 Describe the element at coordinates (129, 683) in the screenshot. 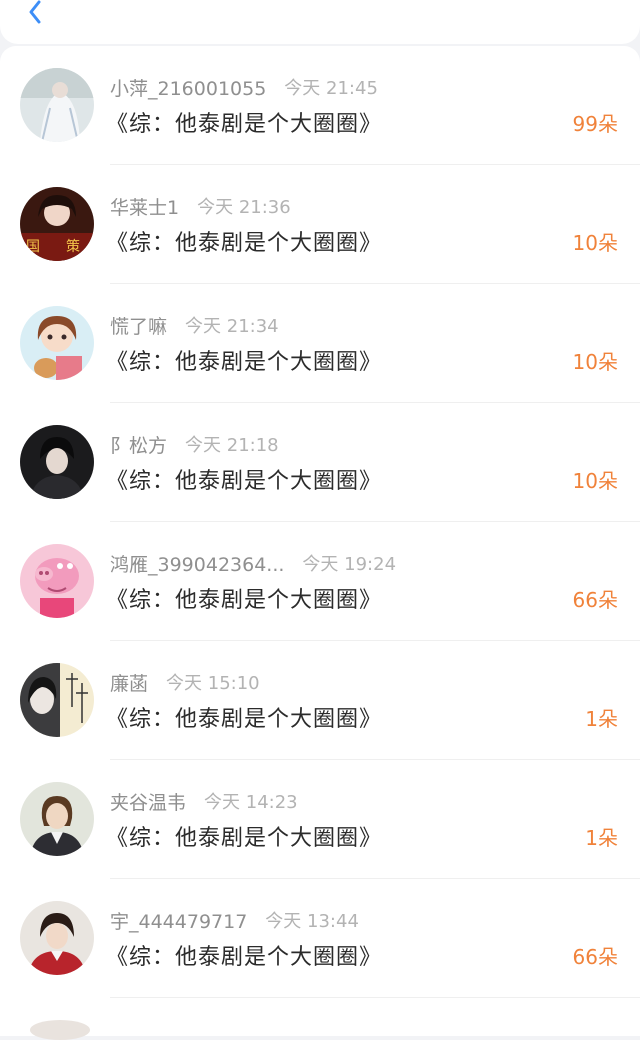

I see `user-name: 廉菡` at that location.